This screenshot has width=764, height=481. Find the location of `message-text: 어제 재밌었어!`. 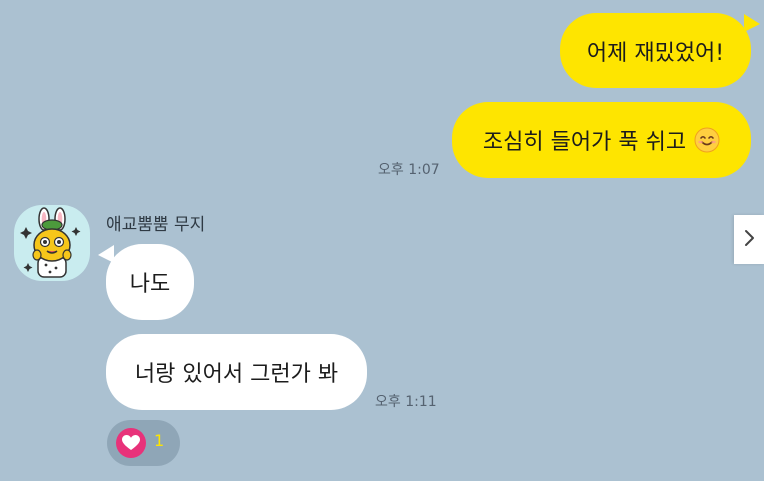

message-text: 어제 재밌었어! is located at coordinates (655, 53).